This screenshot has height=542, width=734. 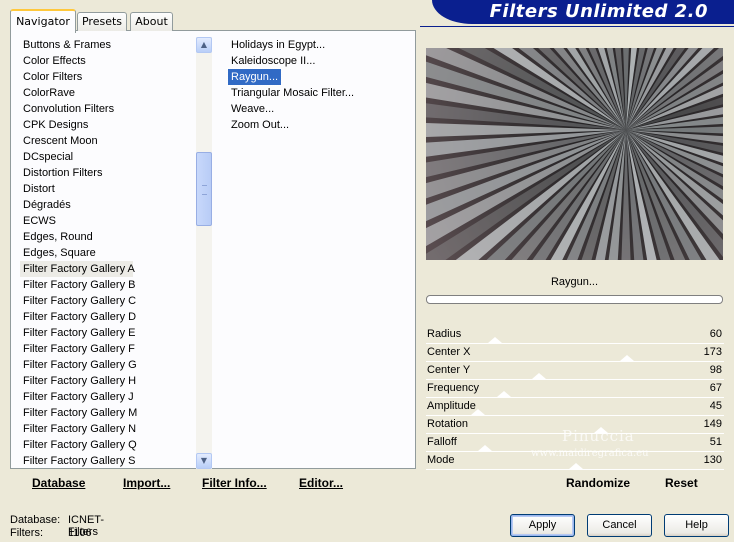 I want to click on category-item: Convolution Filters, so click(x=108, y=109).